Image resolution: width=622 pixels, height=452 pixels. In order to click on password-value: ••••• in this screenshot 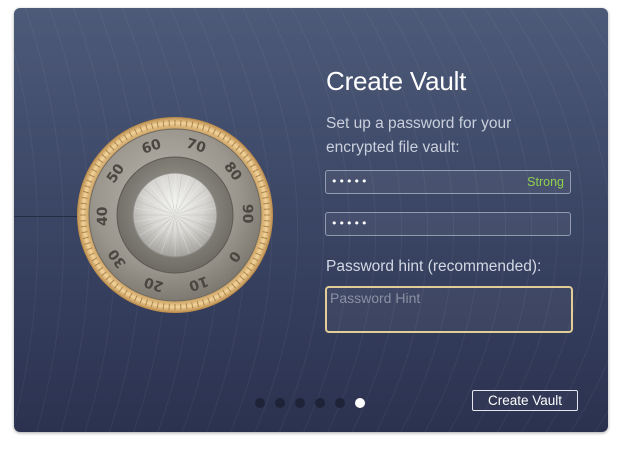, I will do `click(350, 181)`.